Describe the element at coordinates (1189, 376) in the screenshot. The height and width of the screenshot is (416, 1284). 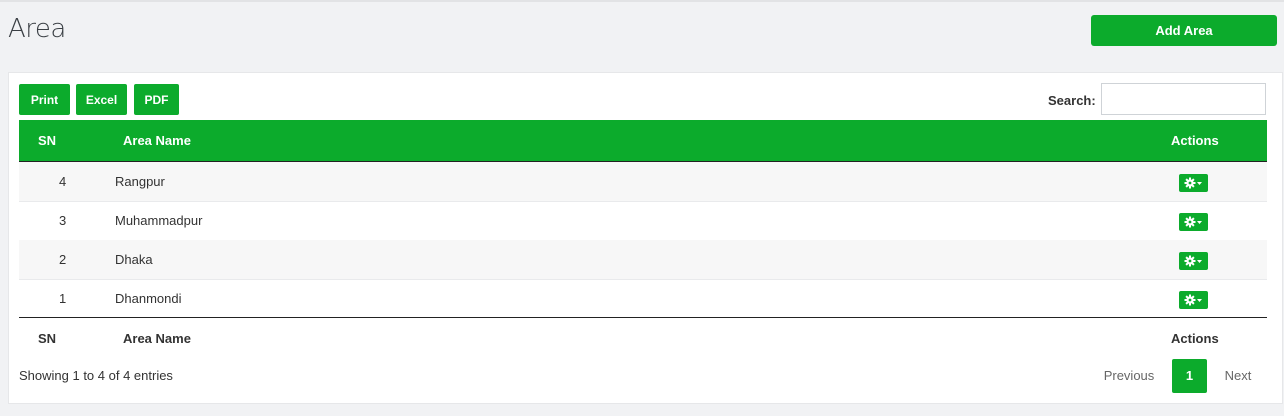
I see `pagination-page-1: 1` at that location.